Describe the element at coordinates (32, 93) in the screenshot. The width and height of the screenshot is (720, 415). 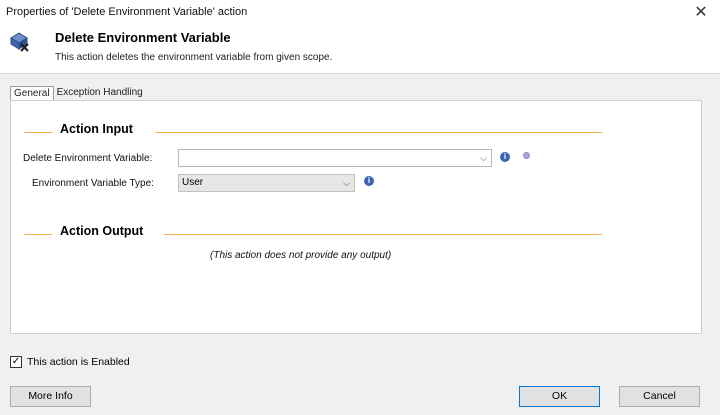
I see `tab-general: General` at that location.